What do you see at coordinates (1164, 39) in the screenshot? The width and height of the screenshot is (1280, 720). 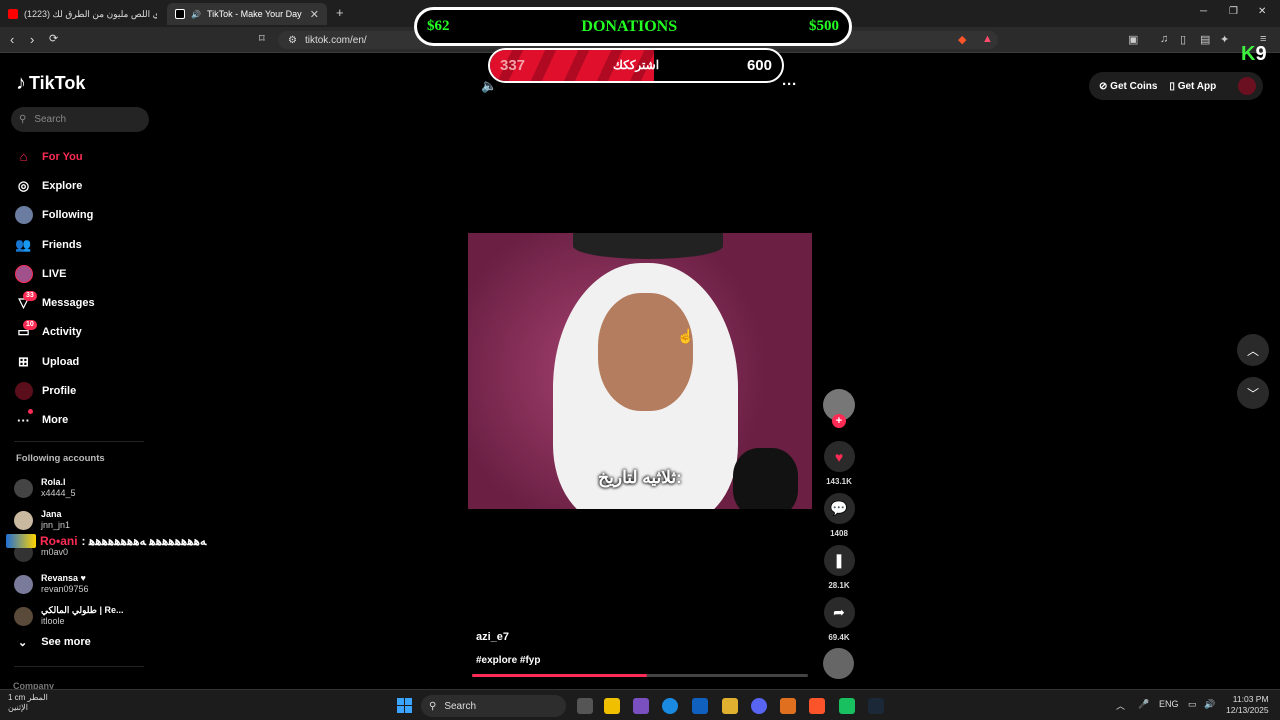 I see `music-icon: ♫` at bounding box center [1164, 39].